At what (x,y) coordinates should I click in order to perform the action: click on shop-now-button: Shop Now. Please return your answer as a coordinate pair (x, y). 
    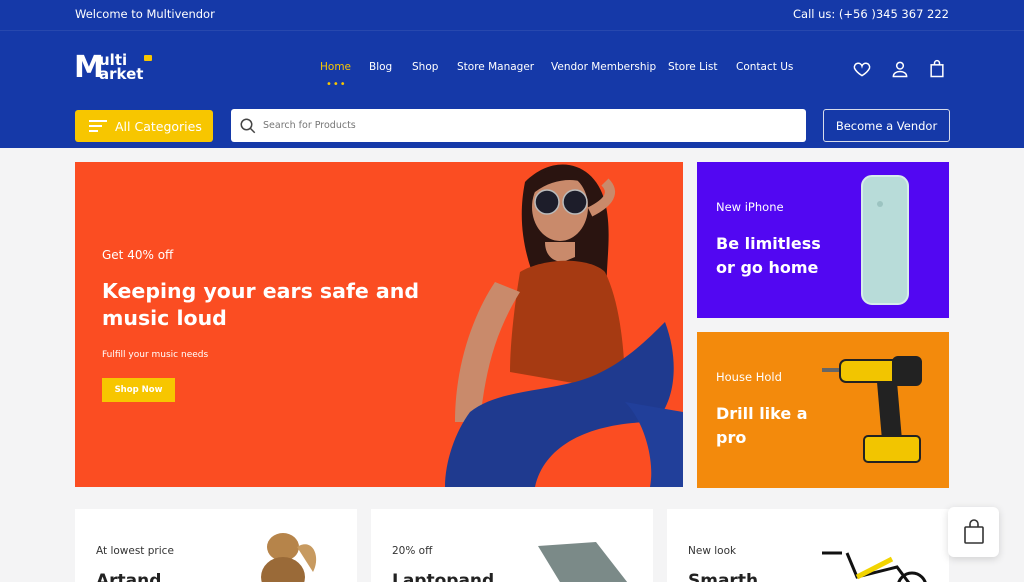
    Looking at the image, I should click on (138, 390).